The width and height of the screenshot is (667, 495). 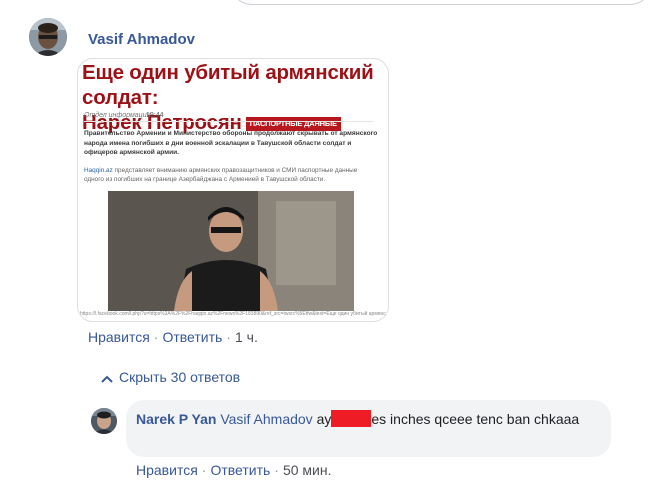 What do you see at coordinates (351, 418) in the screenshot?
I see `redaction-block` at bounding box center [351, 418].